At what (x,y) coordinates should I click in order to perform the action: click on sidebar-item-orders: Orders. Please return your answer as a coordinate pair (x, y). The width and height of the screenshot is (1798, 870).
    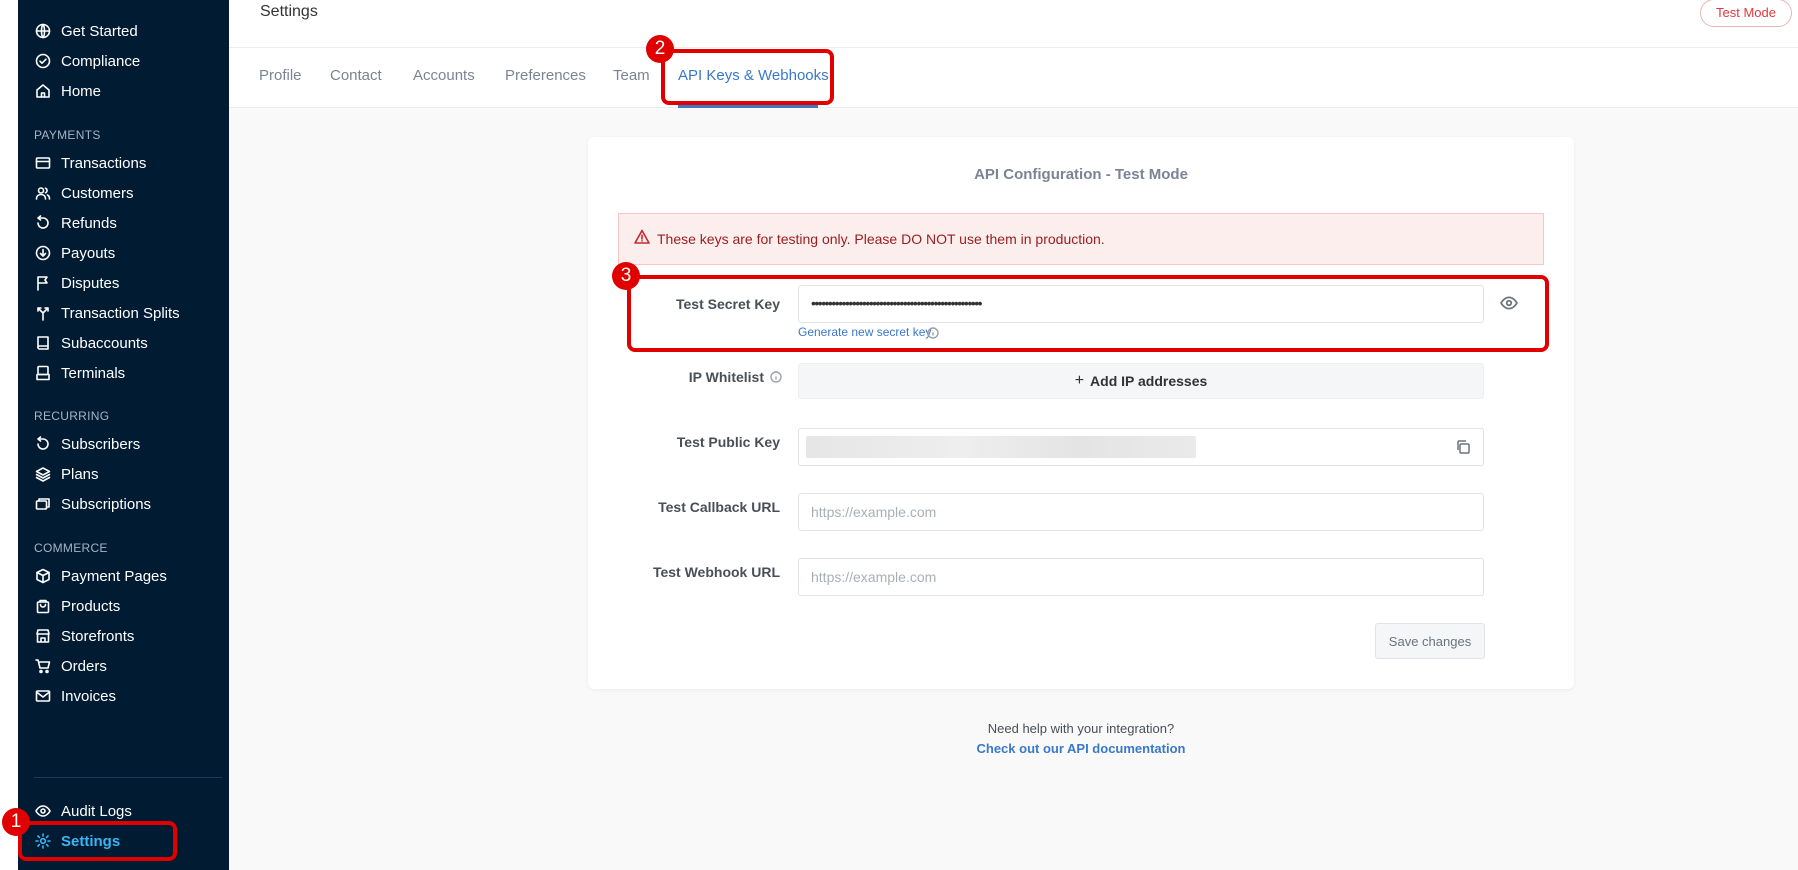
    Looking at the image, I should click on (70, 666).